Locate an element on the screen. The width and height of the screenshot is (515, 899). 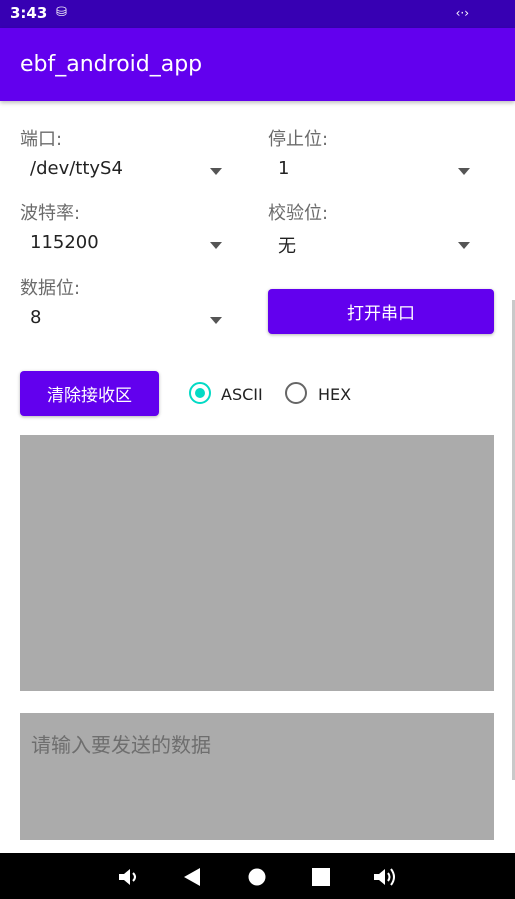
back-icon is located at coordinates (192, 877).